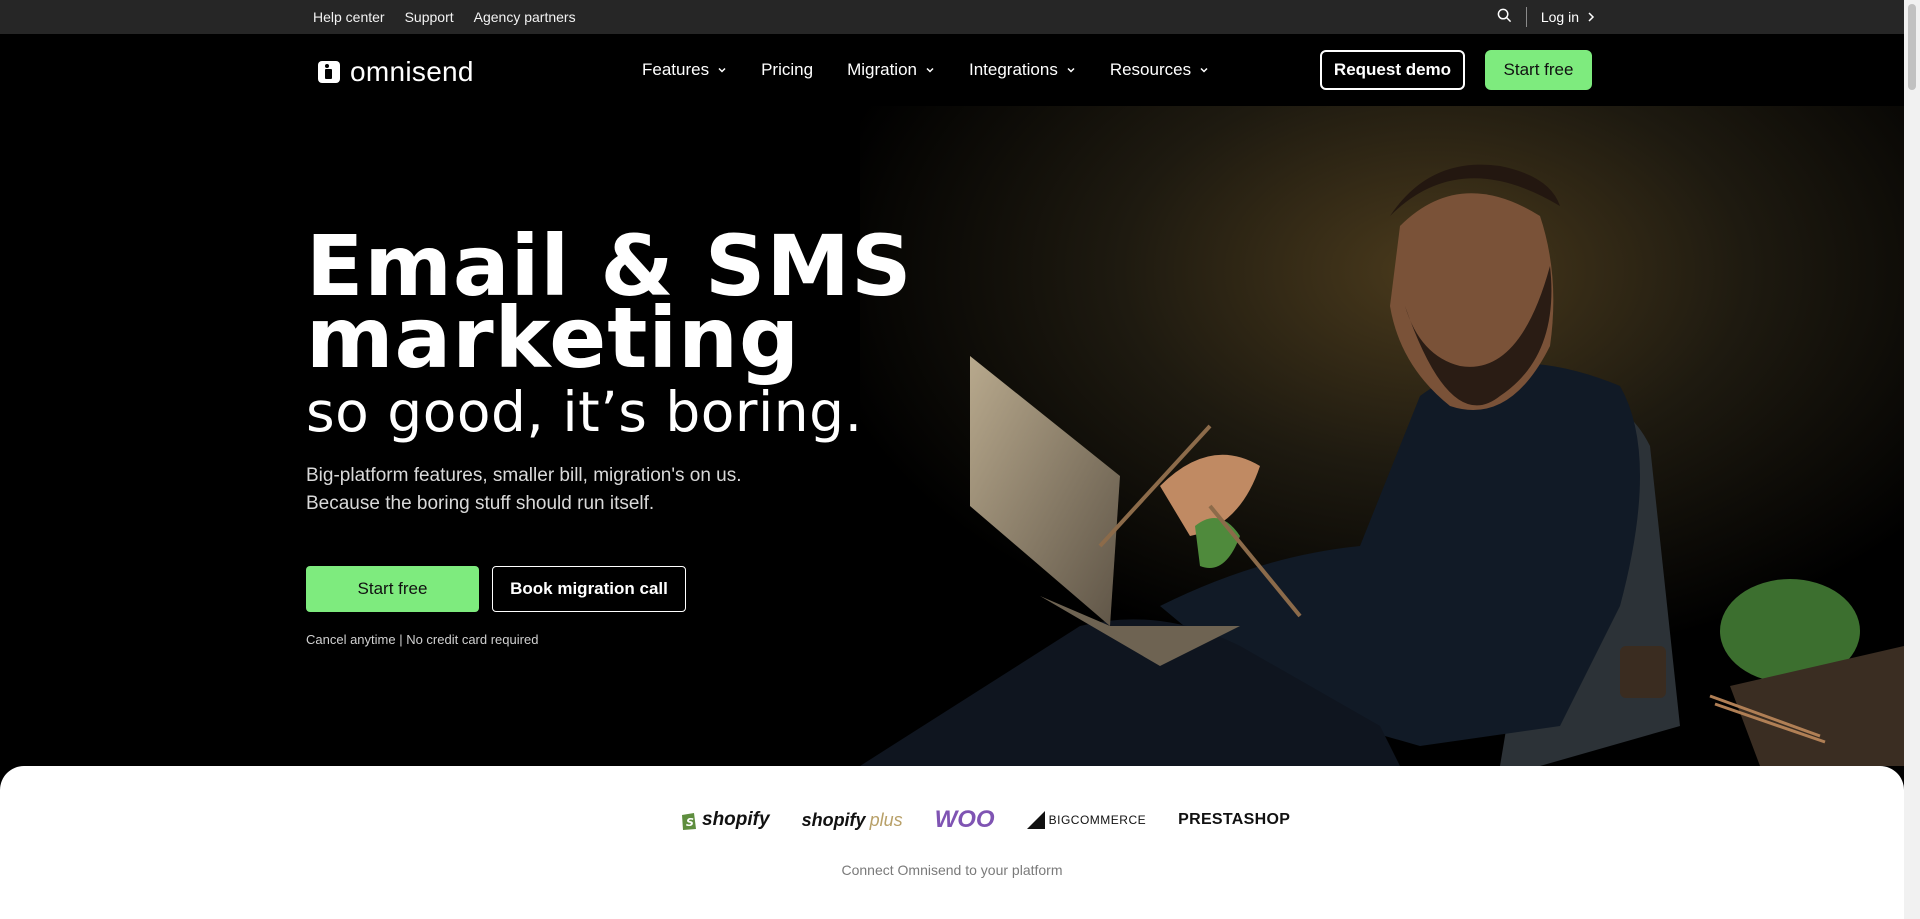 This screenshot has height=919, width=1920. I want to click on nav-label: Features, so click(676, 69).